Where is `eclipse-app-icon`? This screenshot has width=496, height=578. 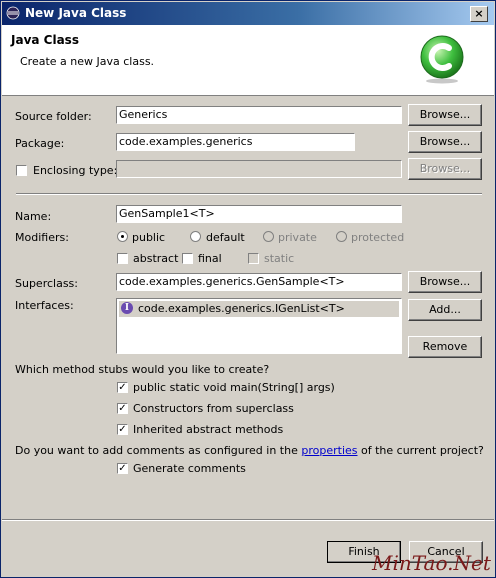
eclipse-app-icon is located at coordinates (13, 13).